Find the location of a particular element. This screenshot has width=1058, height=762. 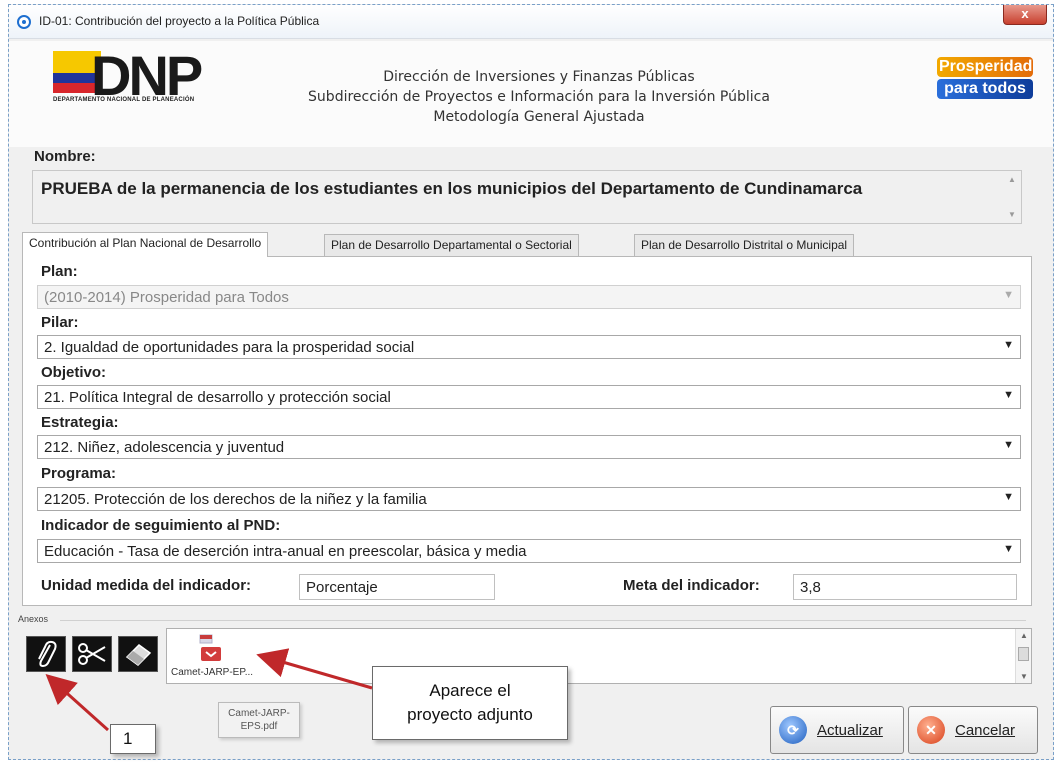

actualizar-button: ⟳ Actualizar is located at coordinates (837, 730).